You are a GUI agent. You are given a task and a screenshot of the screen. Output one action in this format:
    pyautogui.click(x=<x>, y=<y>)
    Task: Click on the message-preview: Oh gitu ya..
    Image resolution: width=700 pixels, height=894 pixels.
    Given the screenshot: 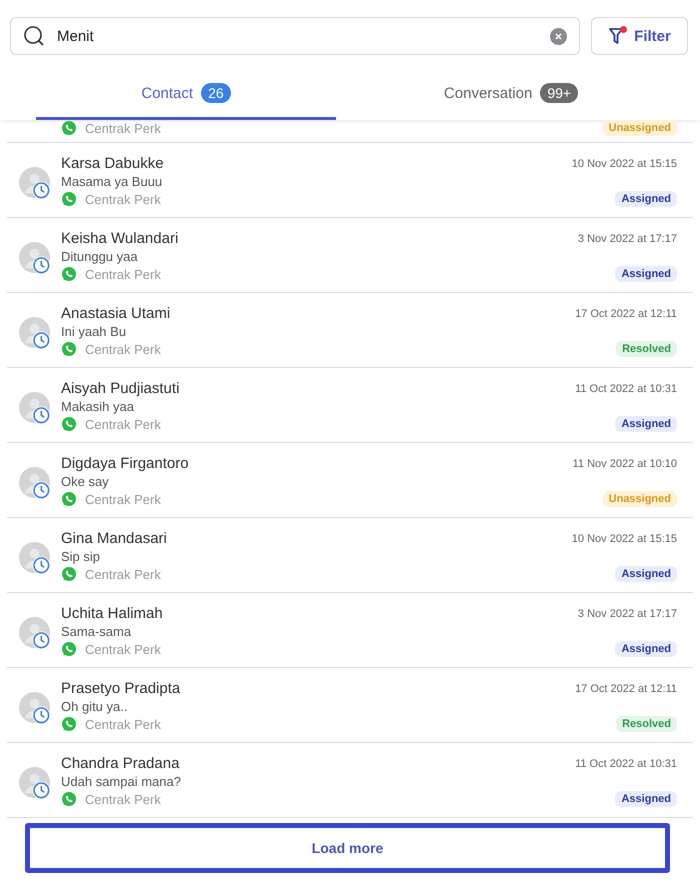 What is the action you would take?
    pyautogui.click(x=94, y=706)
    